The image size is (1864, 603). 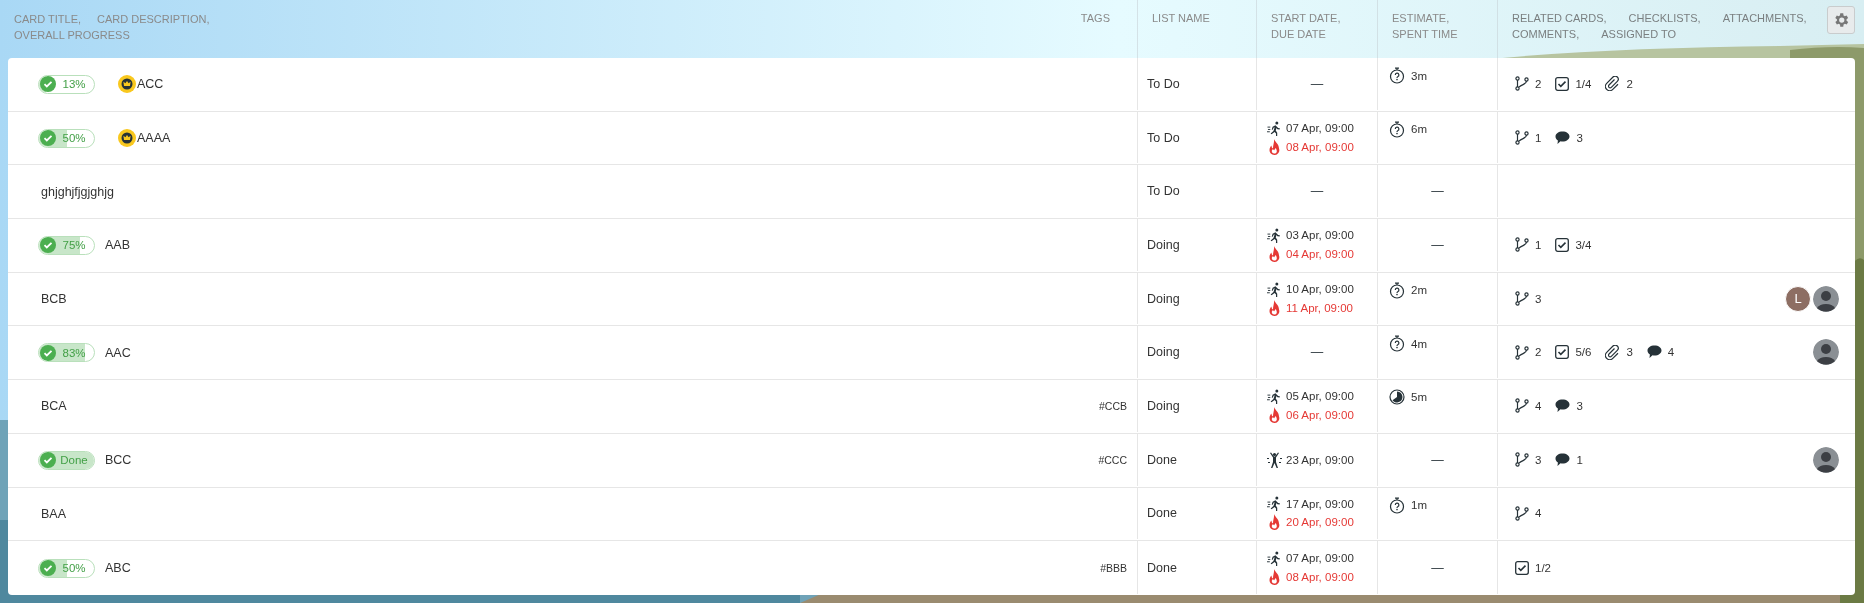 What do you see at coordinates (118, 460) in the screenshot?
I see `card-title: BCC` at bounding box center [118, 460].